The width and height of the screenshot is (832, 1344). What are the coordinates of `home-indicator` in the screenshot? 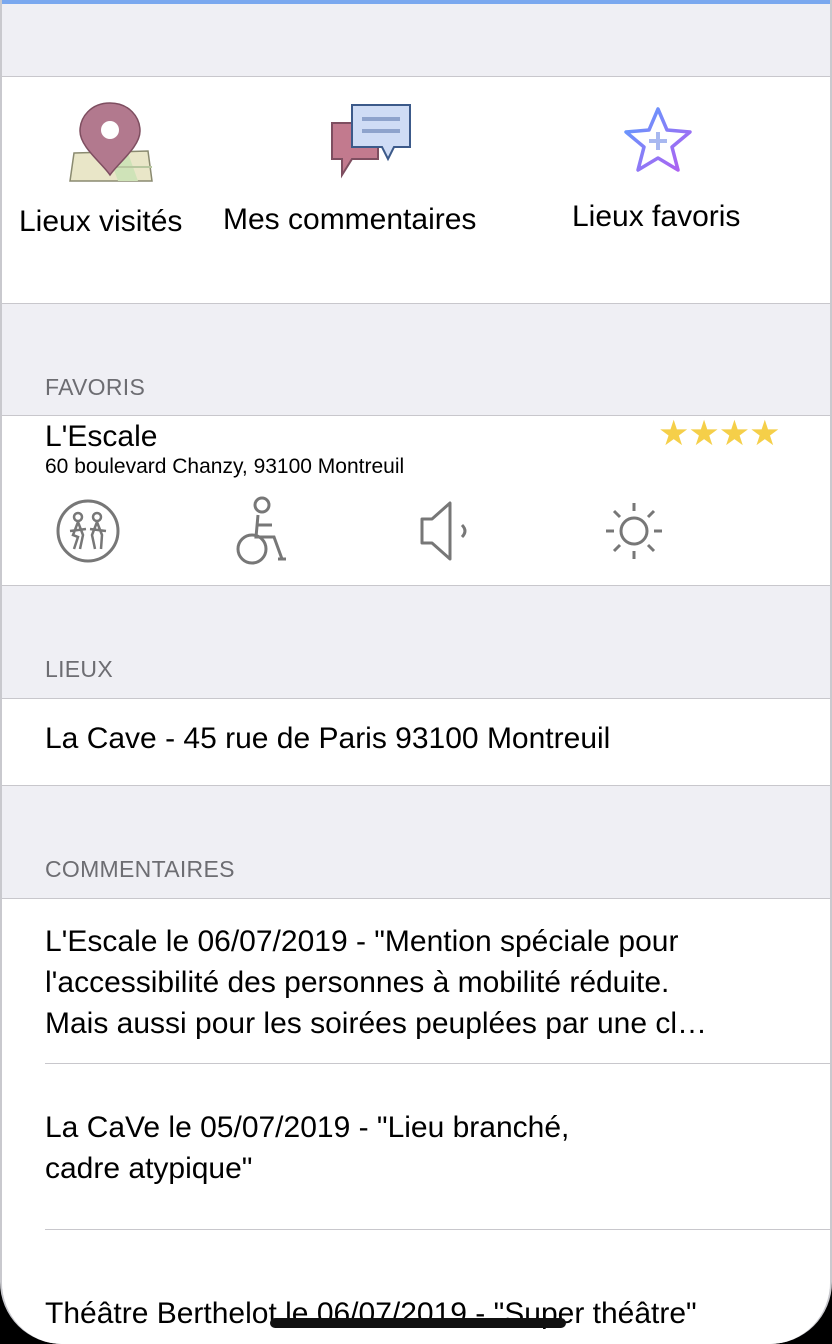 It's located at (418, 1323).